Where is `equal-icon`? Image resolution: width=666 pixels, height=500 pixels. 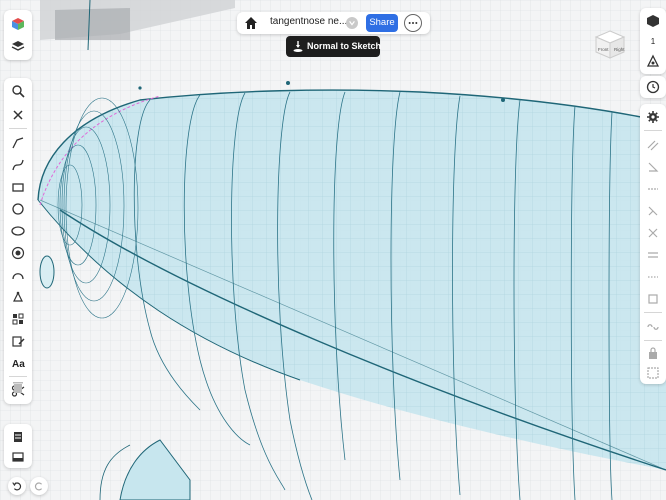
equal-icon is located at coordinates (653, 255).